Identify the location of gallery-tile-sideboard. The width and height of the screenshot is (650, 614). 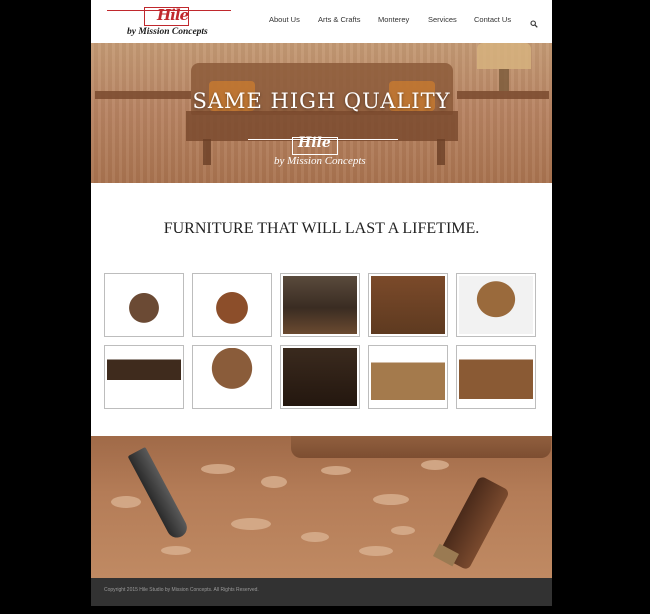
(408, 377).